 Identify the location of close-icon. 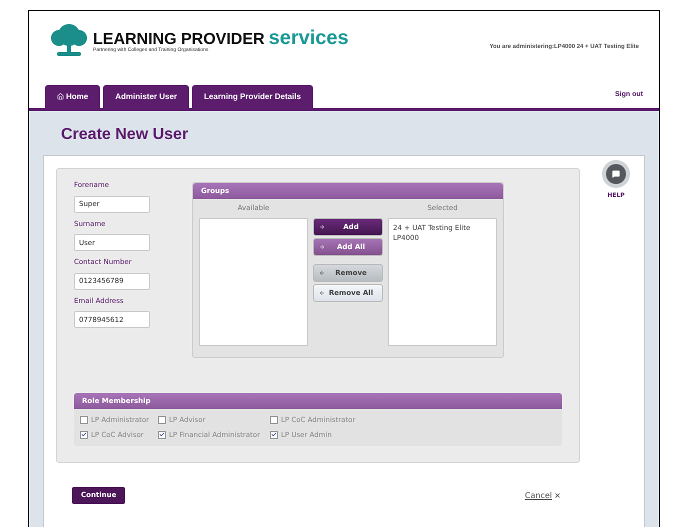
(557, 495).